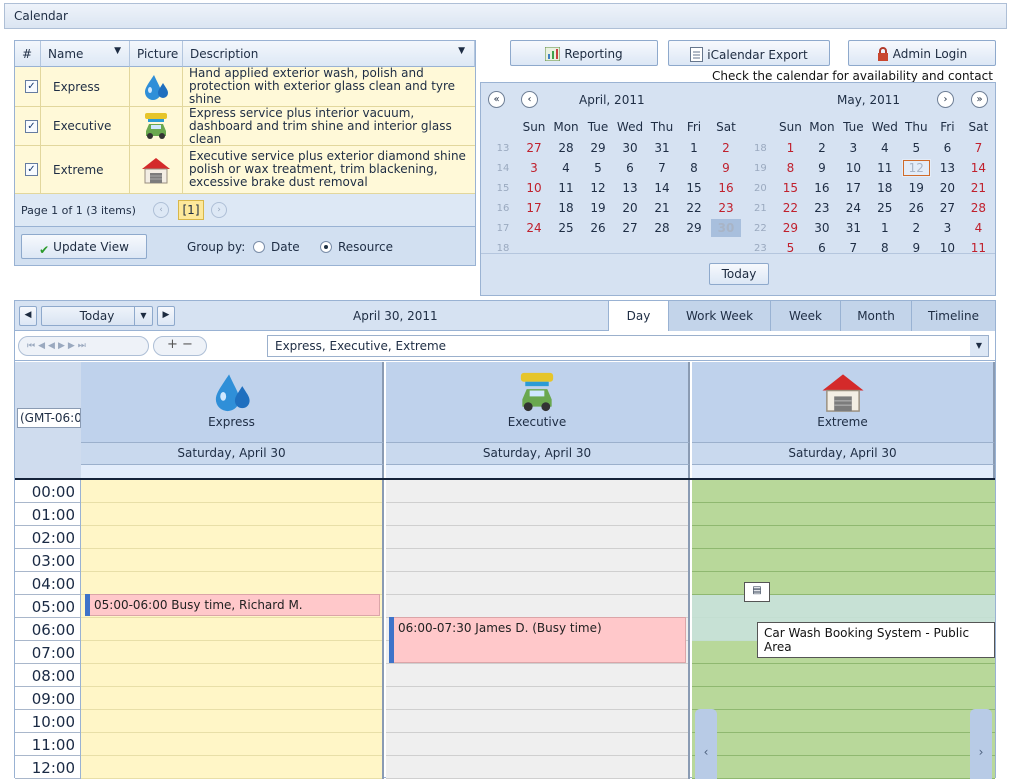 The width and height of the screenshot is (1010, 779). Describe the element at coordinates (638, 316) in the screenshot. I see `tab-day: Day` at that location.